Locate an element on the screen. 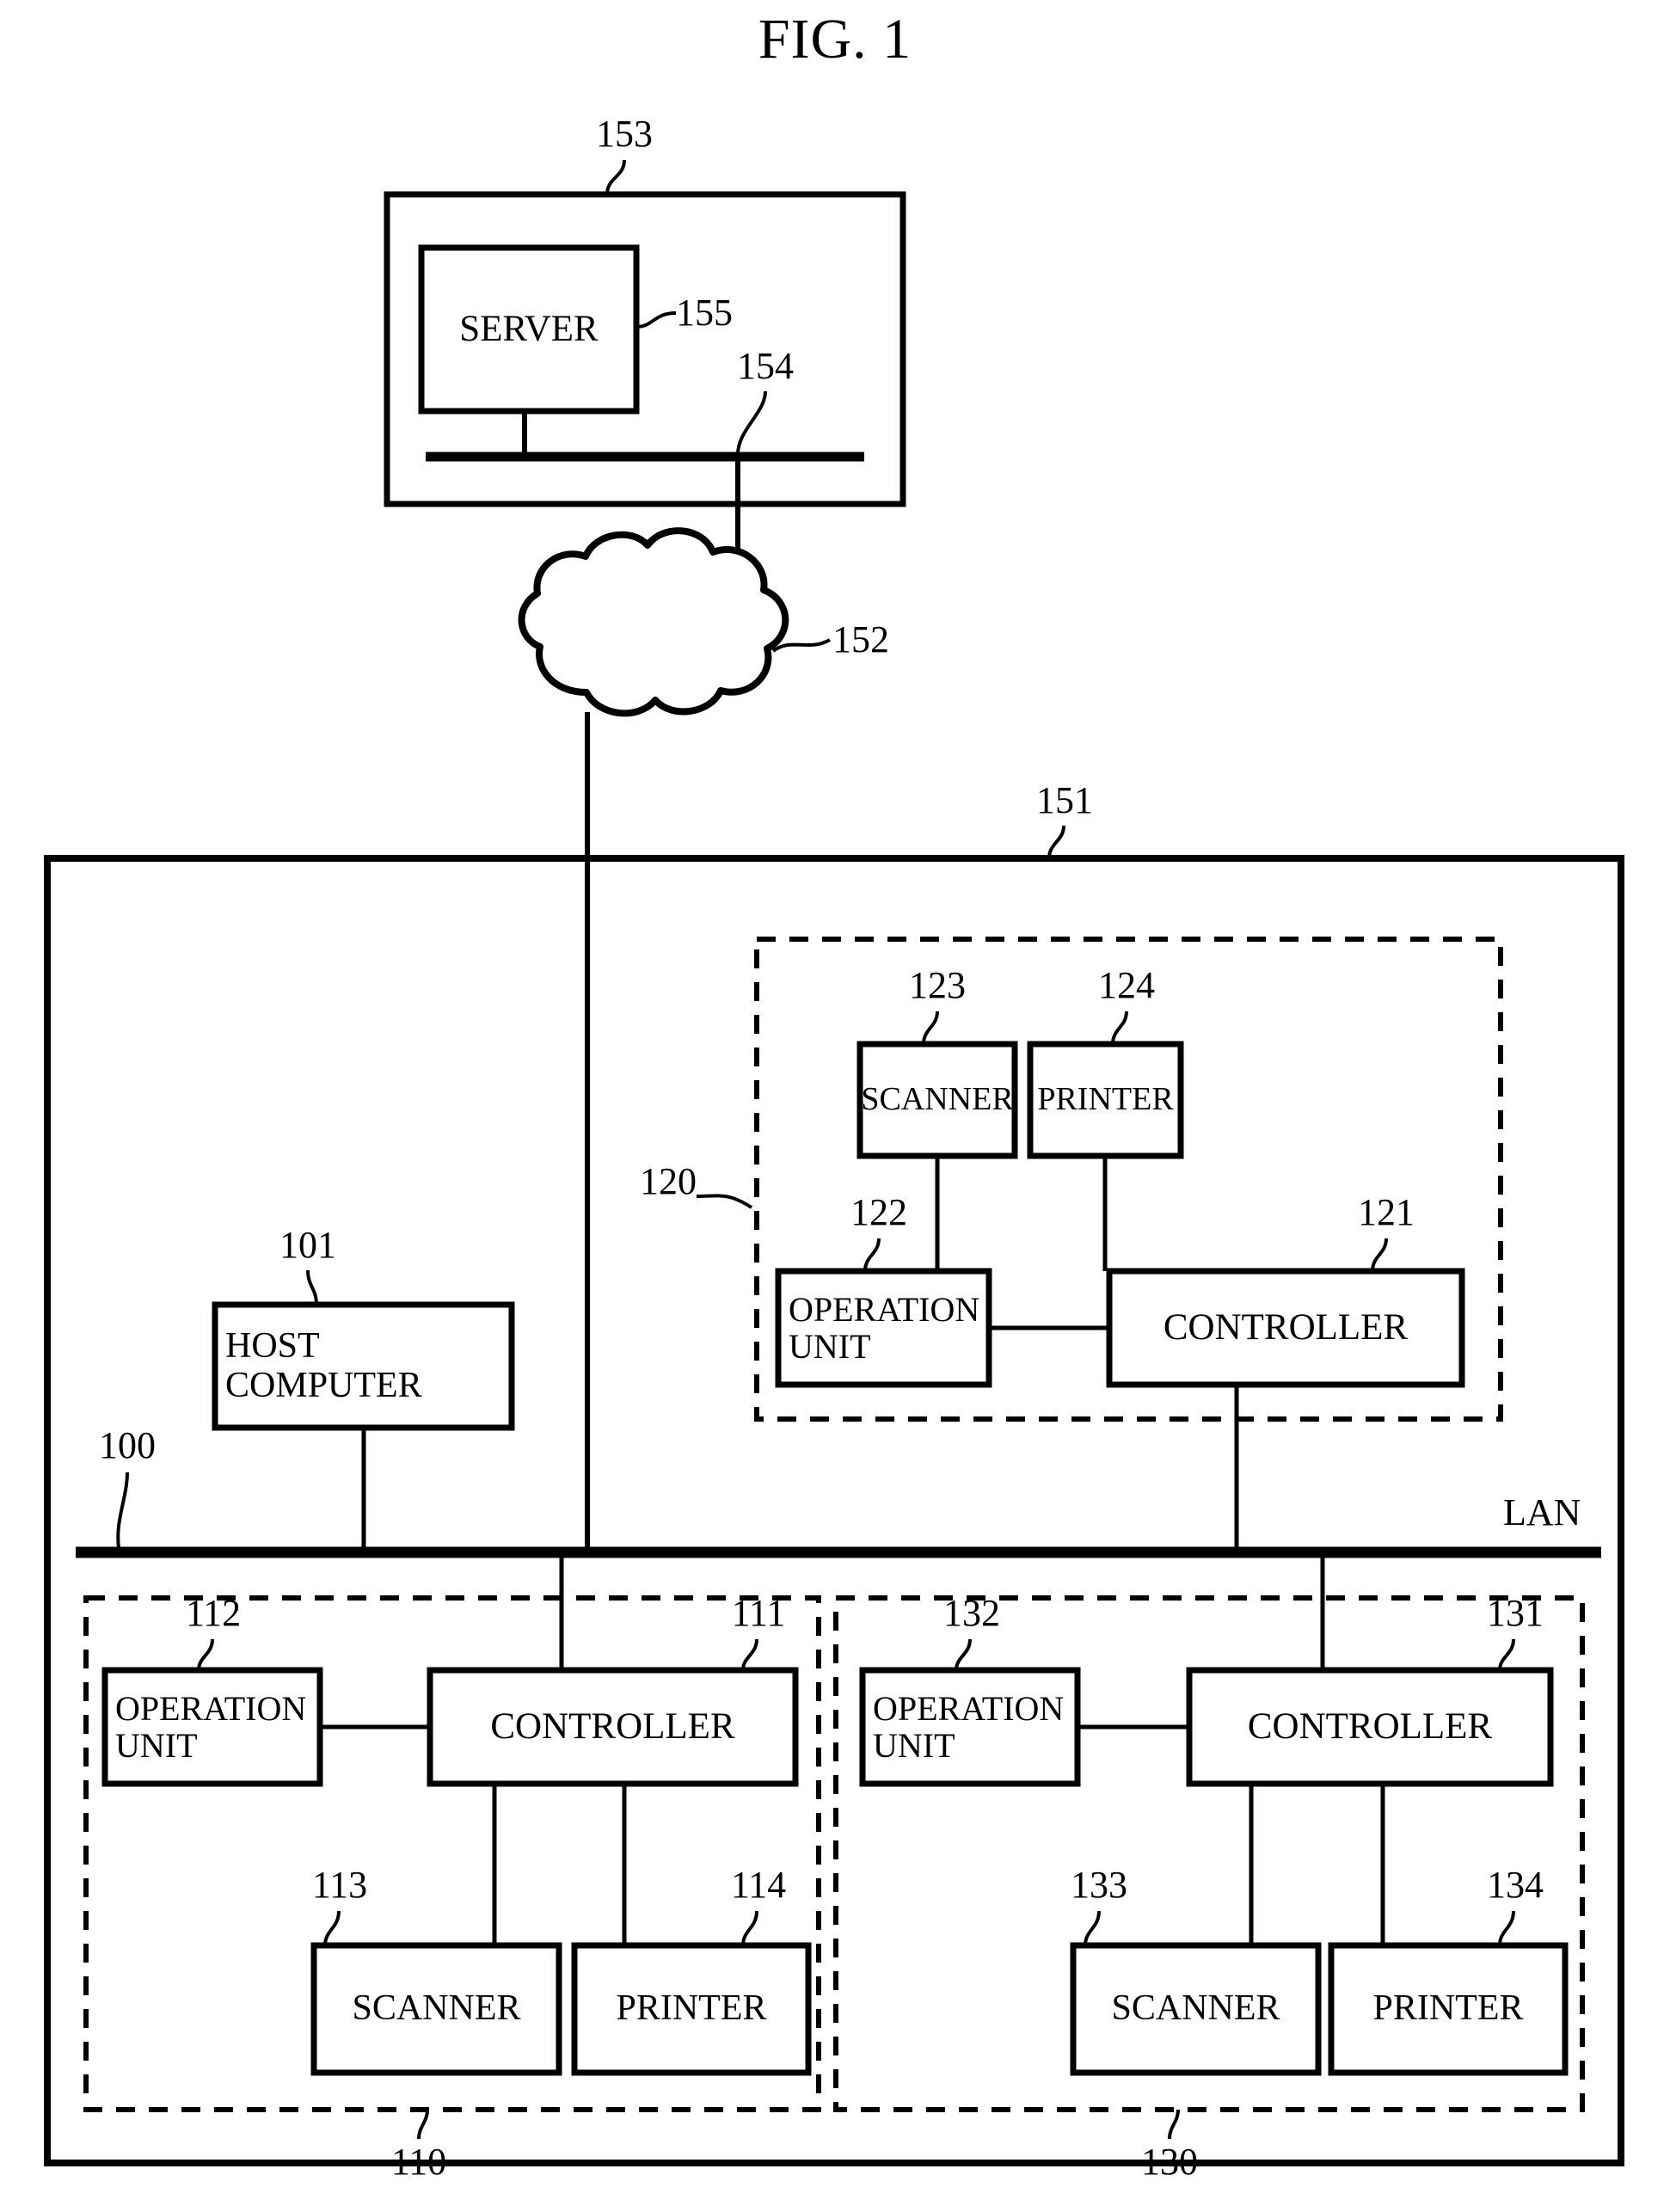 This screenshot has width=1670, height=2212. mfp-110-controller-label: CONTROLLER is located at coordinates (613, 1726).